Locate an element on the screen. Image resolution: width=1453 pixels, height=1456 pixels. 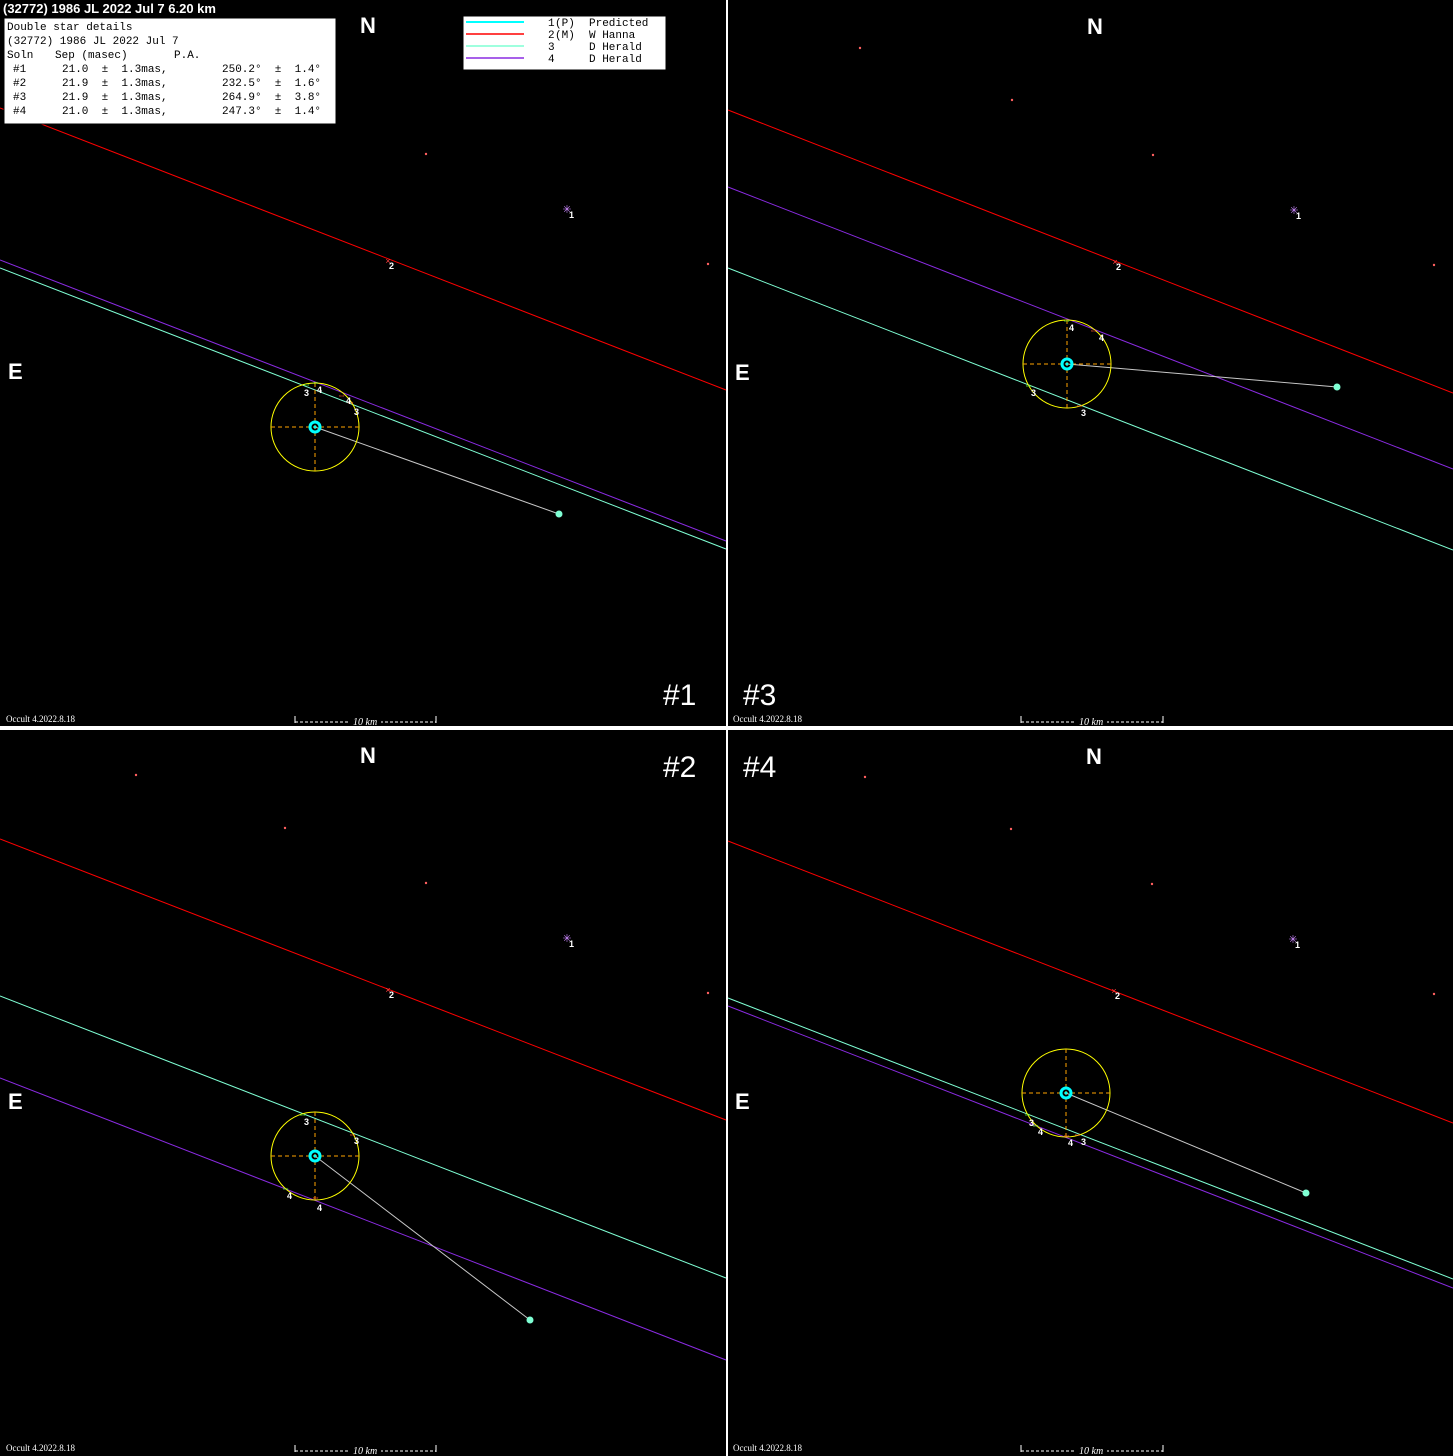
legend-num: 2 is located at coordinates (551, 36).